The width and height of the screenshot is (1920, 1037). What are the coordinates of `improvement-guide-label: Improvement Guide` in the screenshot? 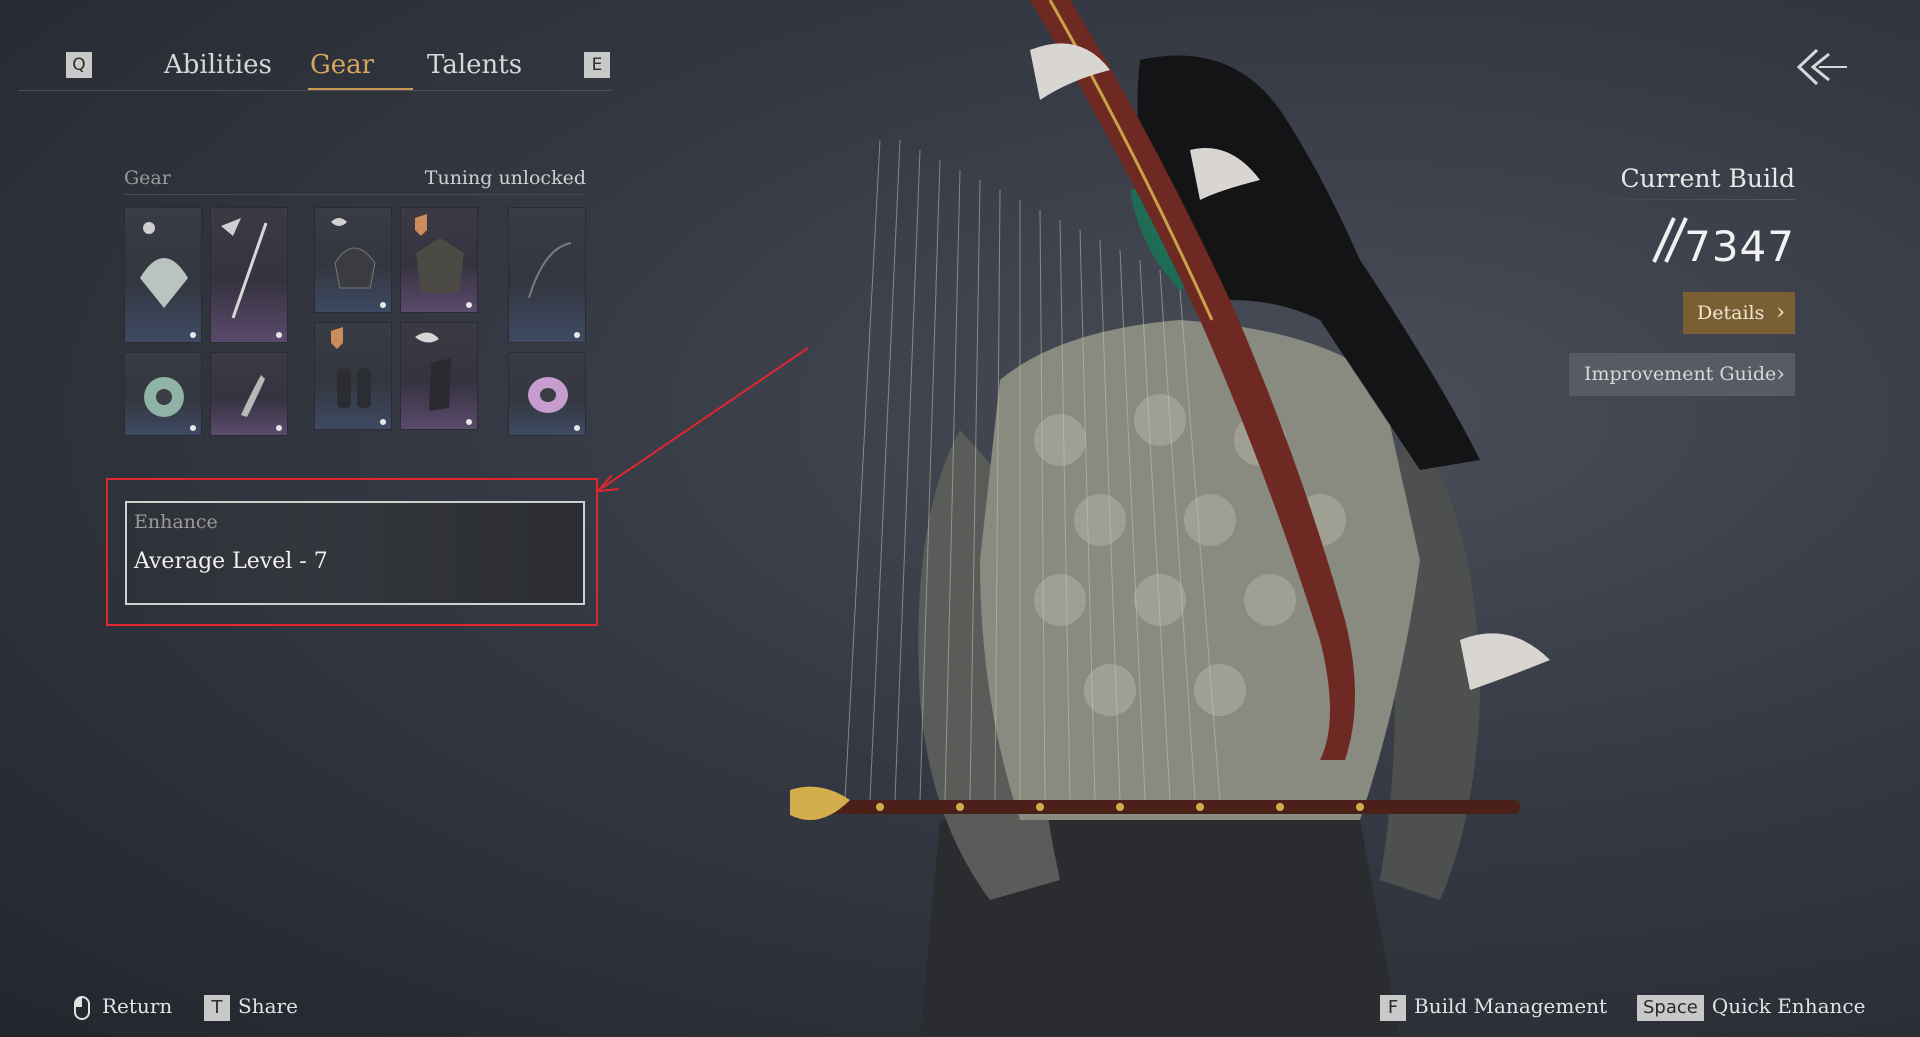 It's located at (1680, 374).